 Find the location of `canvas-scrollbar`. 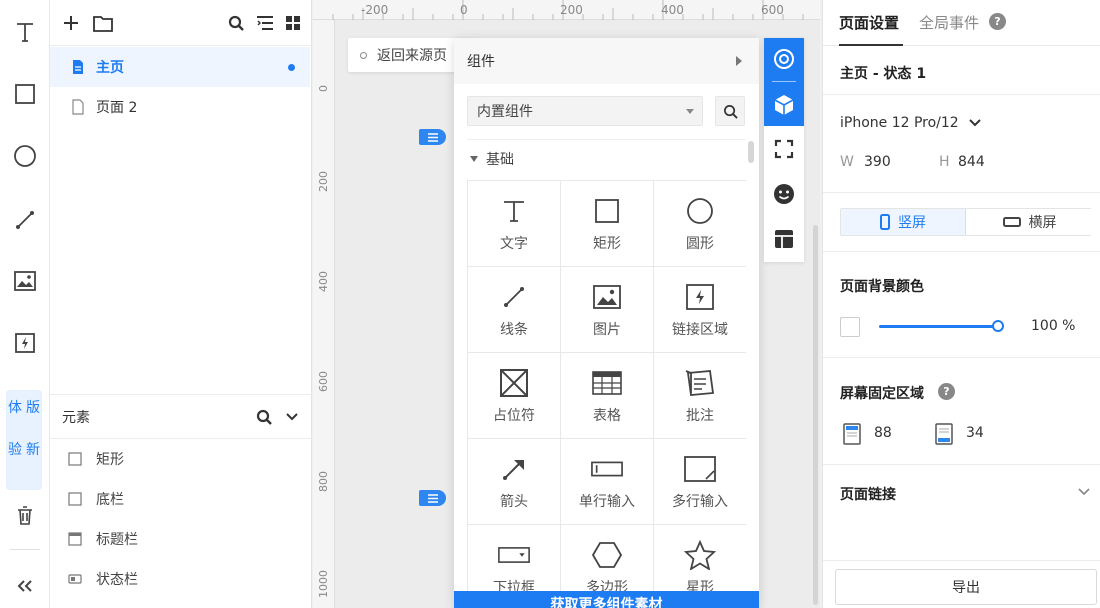

canvas-scrollbar is located at coordinates (815, 415).